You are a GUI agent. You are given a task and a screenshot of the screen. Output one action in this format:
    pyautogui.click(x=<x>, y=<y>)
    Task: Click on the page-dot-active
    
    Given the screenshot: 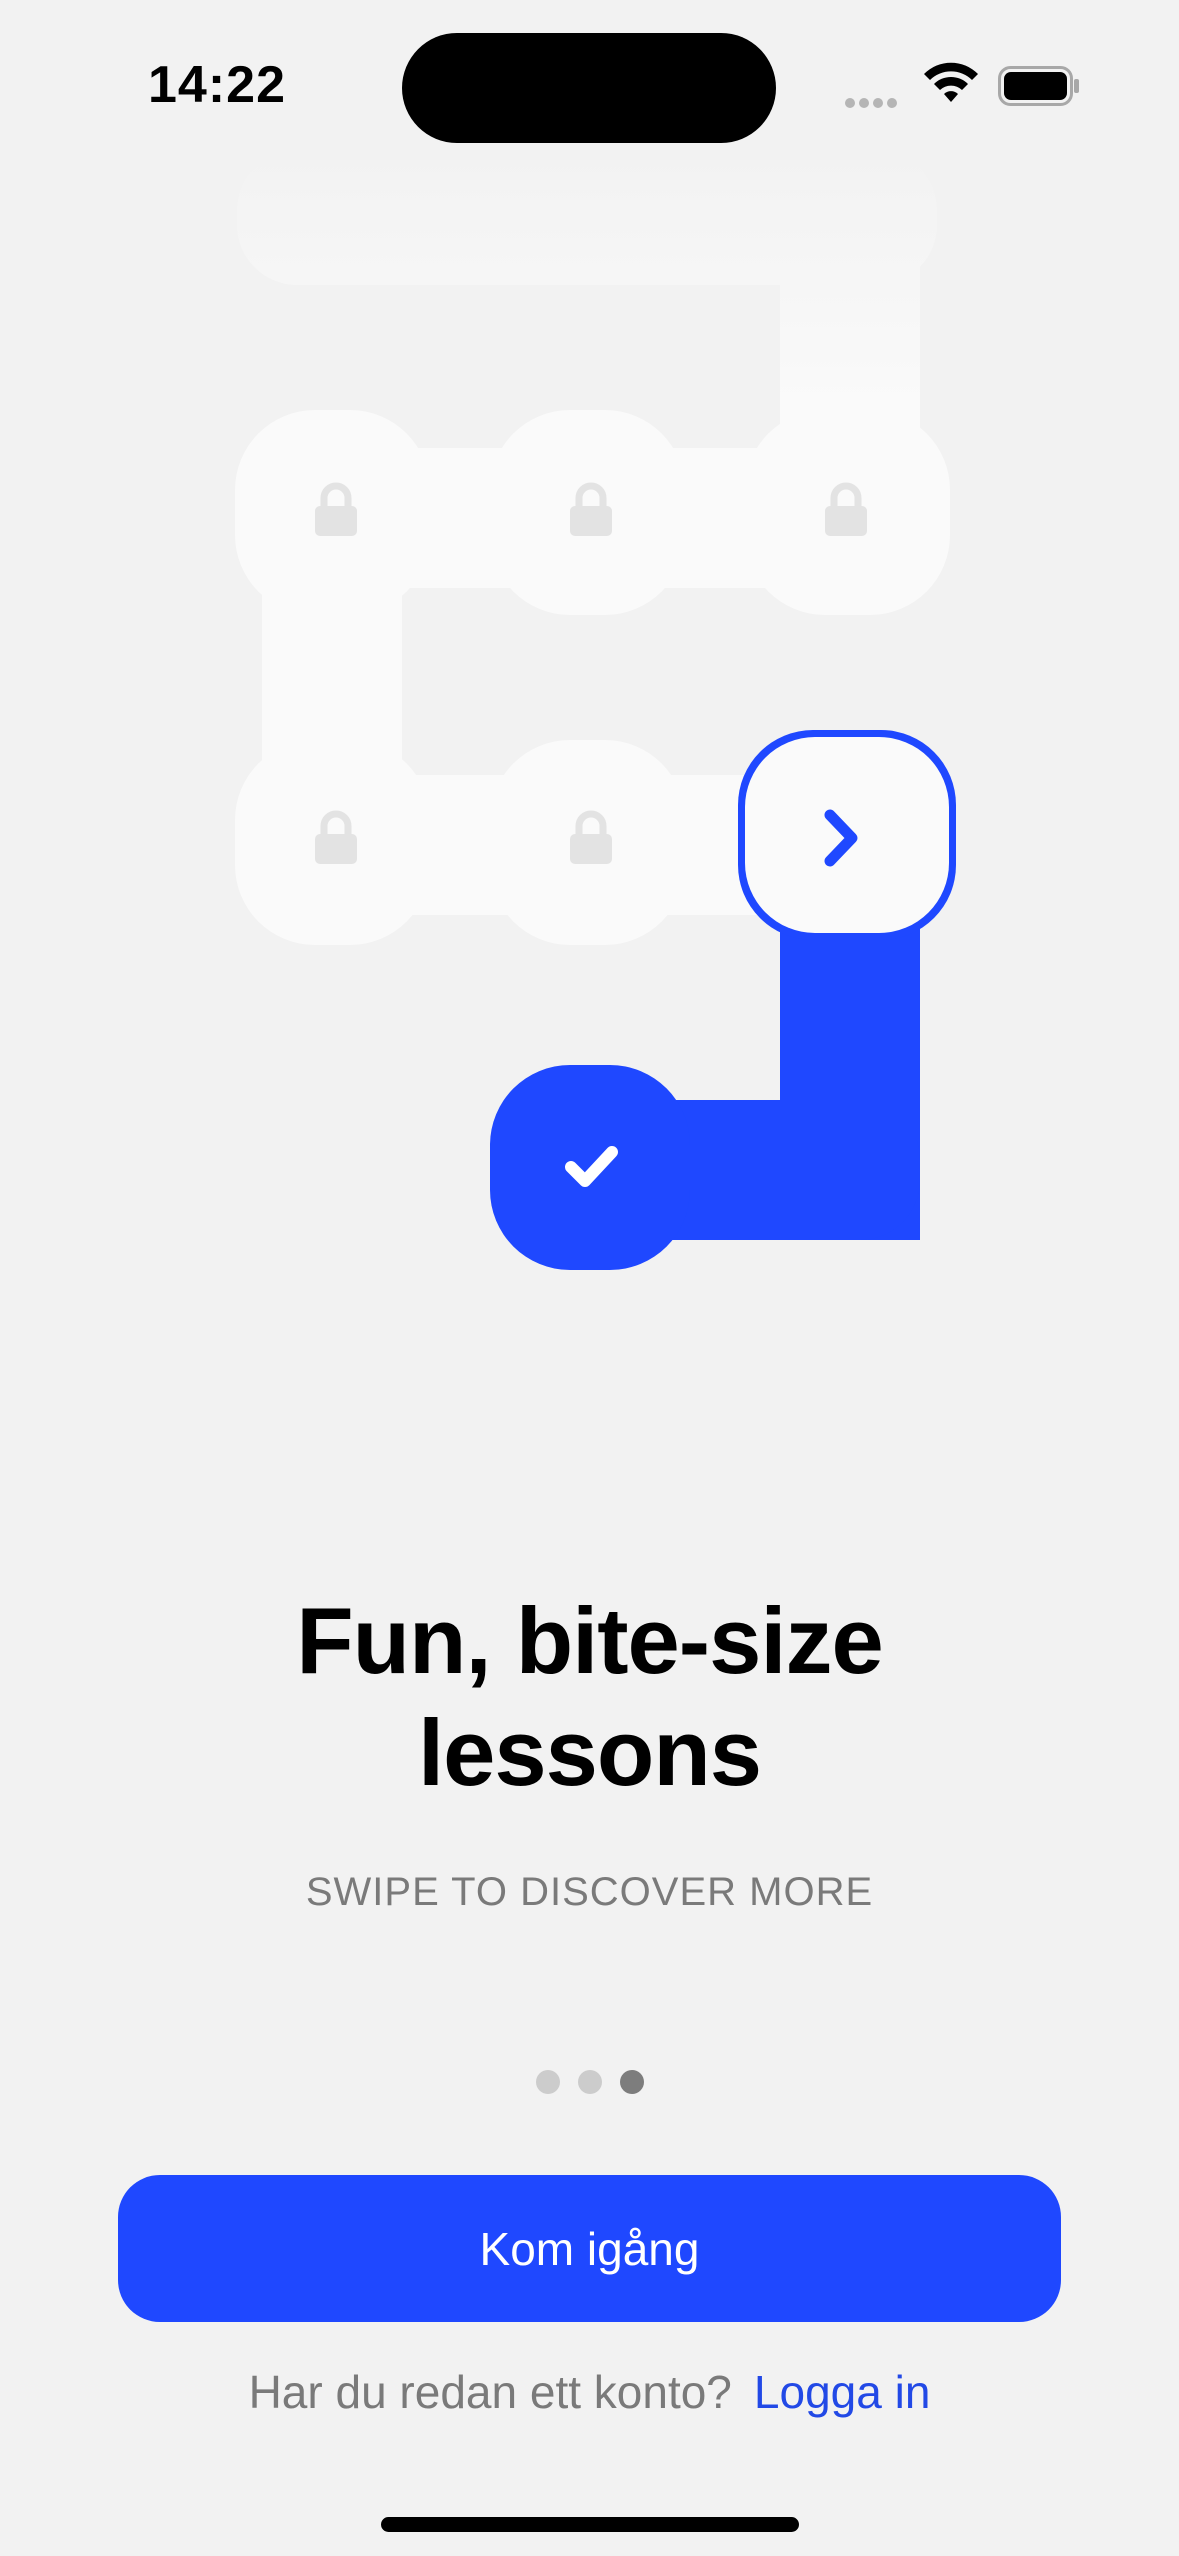 What is the action you would take?
    pyautogui.click(x=631, y=2082)
    